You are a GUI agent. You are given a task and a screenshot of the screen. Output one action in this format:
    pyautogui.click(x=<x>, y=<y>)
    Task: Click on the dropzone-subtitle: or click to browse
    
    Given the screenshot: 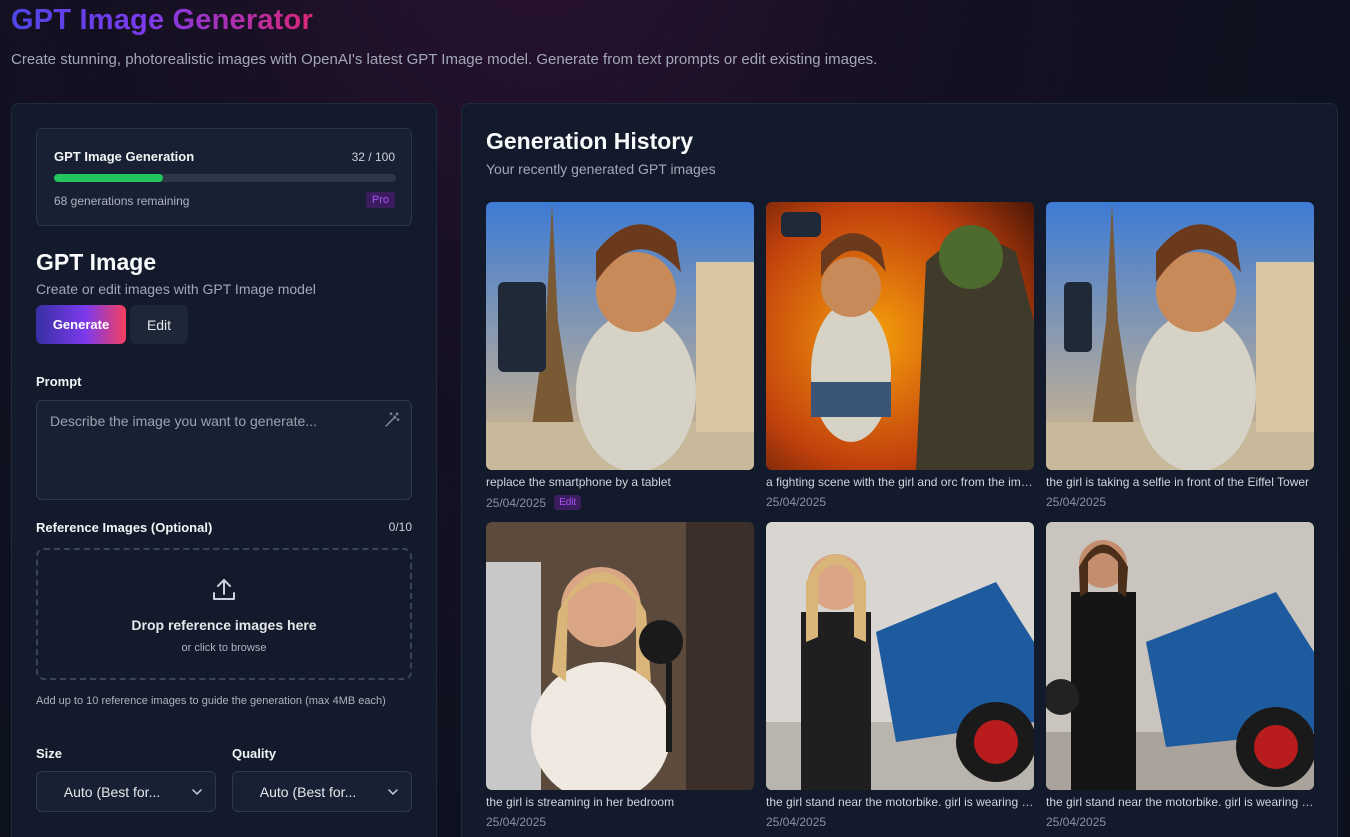 What is the action you would take?
    pyautogui.click(x=224, y=648)
    